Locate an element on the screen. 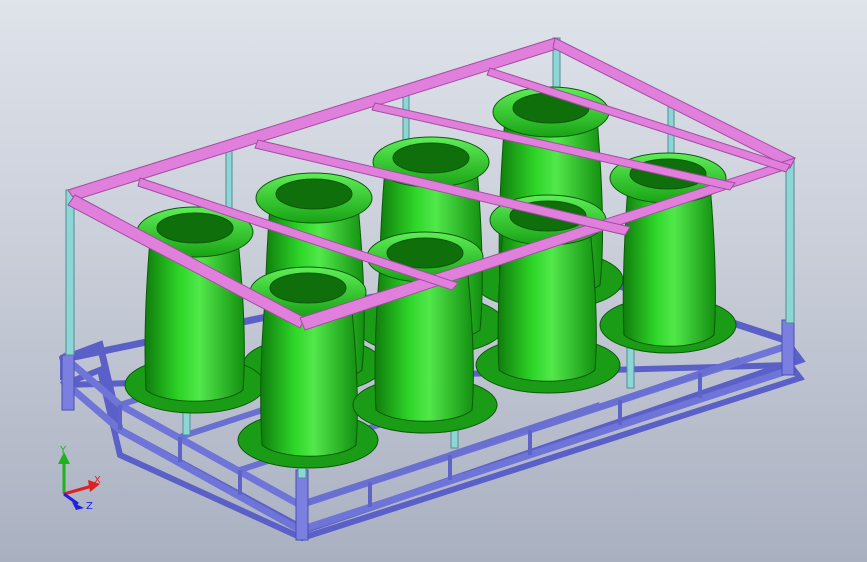 The width and height of the screenshot is (867, 562). triad-axes-icon is located at coordinates (79, 481).